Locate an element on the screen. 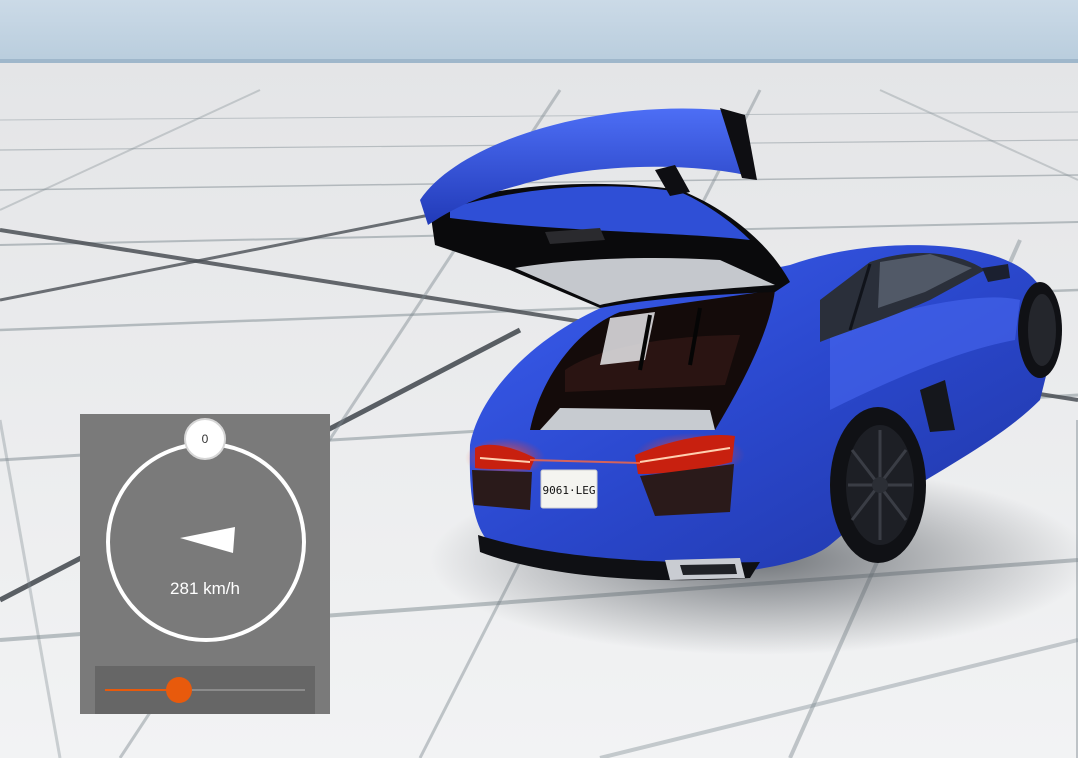  vehicle-hud-panel: 0 281 km/h is located at coordinates (205, 564).